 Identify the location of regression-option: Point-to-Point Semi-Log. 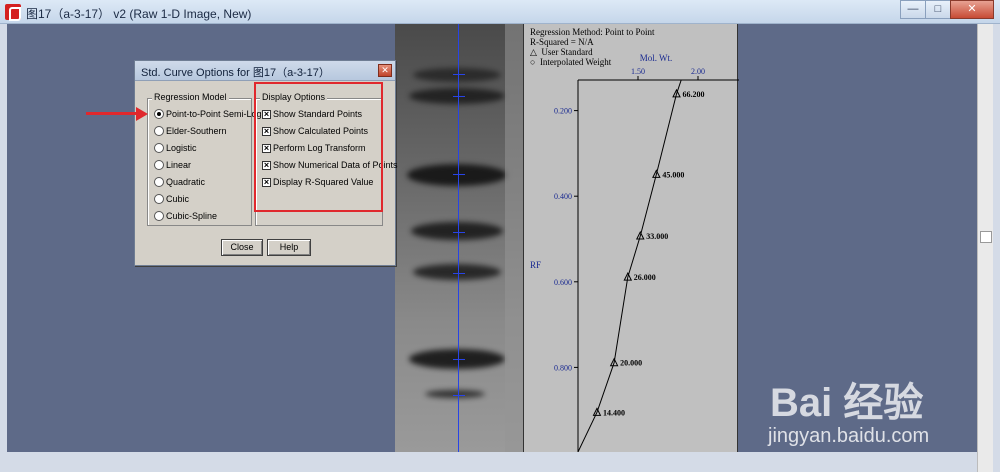
(208, 114).